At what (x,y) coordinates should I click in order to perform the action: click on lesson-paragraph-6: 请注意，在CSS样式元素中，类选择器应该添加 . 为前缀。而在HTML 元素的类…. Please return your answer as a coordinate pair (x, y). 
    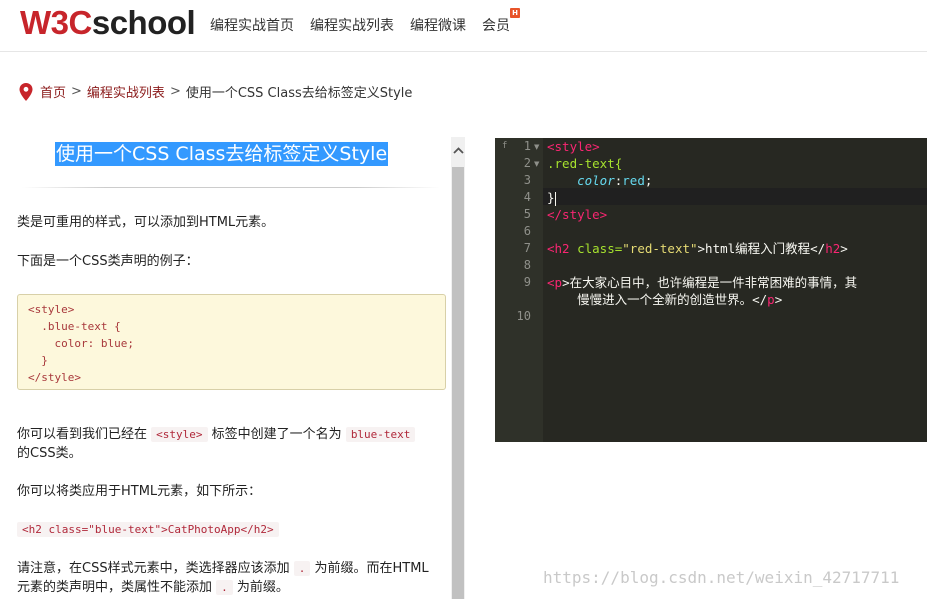
    Looking at the image, I should click on (229, 578).